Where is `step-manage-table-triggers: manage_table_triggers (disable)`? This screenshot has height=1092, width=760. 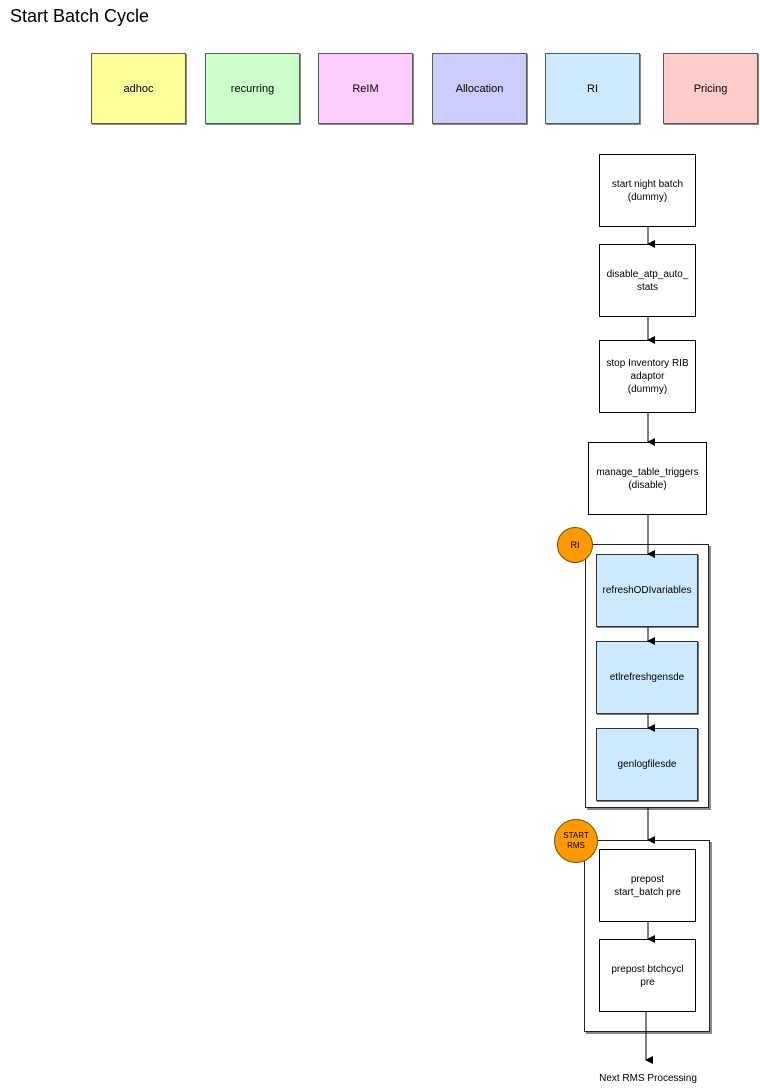
step-manage-table-triggers: manage_table_triggers (disable) is located at coordinates (647, 478).